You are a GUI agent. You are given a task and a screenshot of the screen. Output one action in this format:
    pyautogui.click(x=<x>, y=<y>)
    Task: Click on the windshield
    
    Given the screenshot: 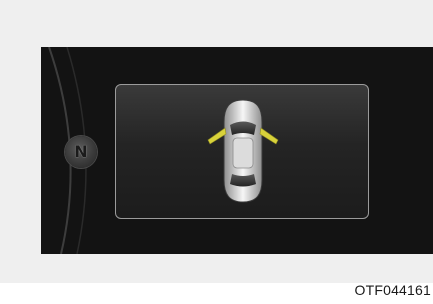 What is the action you would take?
    pyautogui.click(x=243, y=128)
    